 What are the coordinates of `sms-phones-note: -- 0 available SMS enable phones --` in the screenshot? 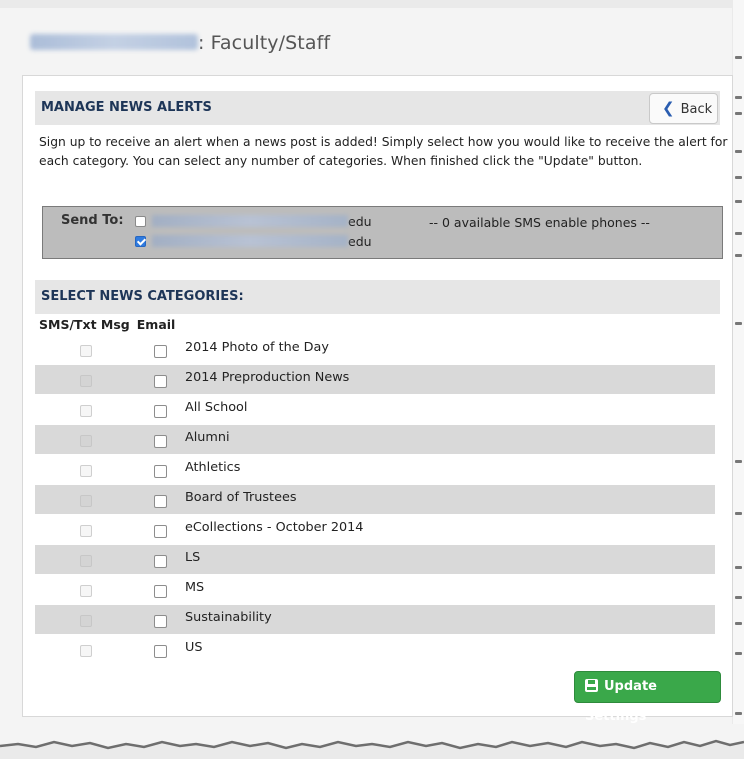 It's located at (539, 222).